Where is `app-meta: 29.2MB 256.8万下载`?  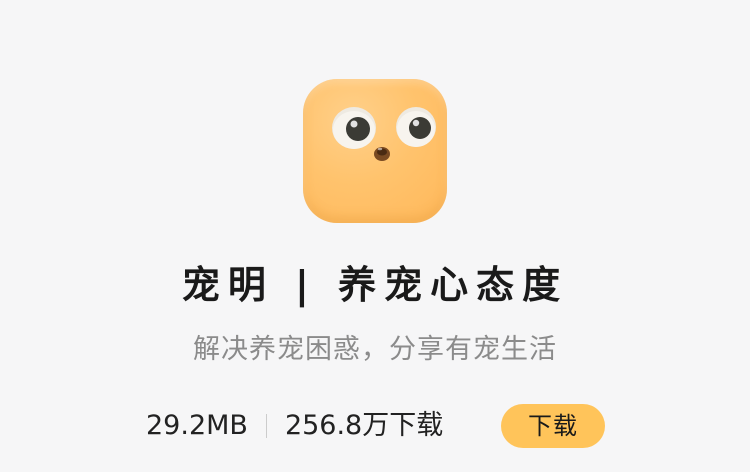
app-meta: 29.2MB 256.8万下载 is located at coordinates (294, 426).